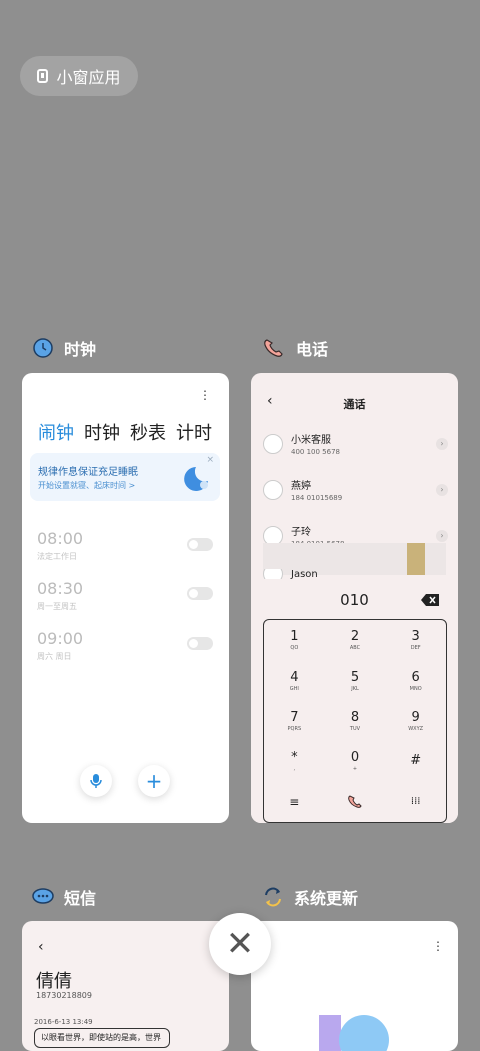 The height and width of the screenshot is (1051, 480). What do you see at coordinates (330, 1033) in the screenshot?
I see `miui-logo-bar` at bounding box center [330, 1033].